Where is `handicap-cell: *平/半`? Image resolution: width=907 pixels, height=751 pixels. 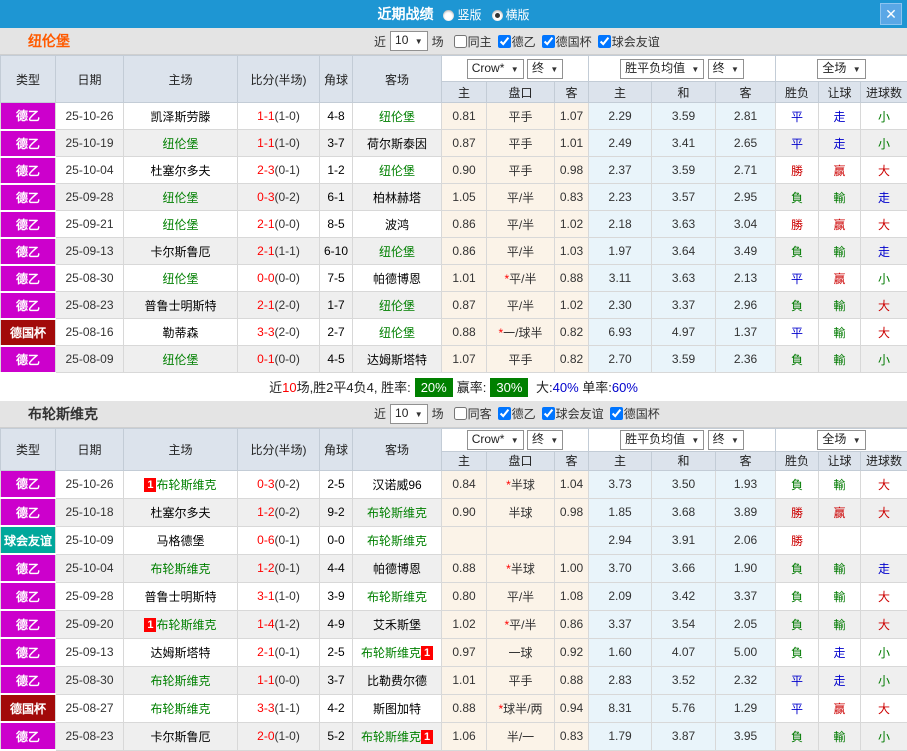
handicap-cell: *平/半 is located at coordinates (520, 278).